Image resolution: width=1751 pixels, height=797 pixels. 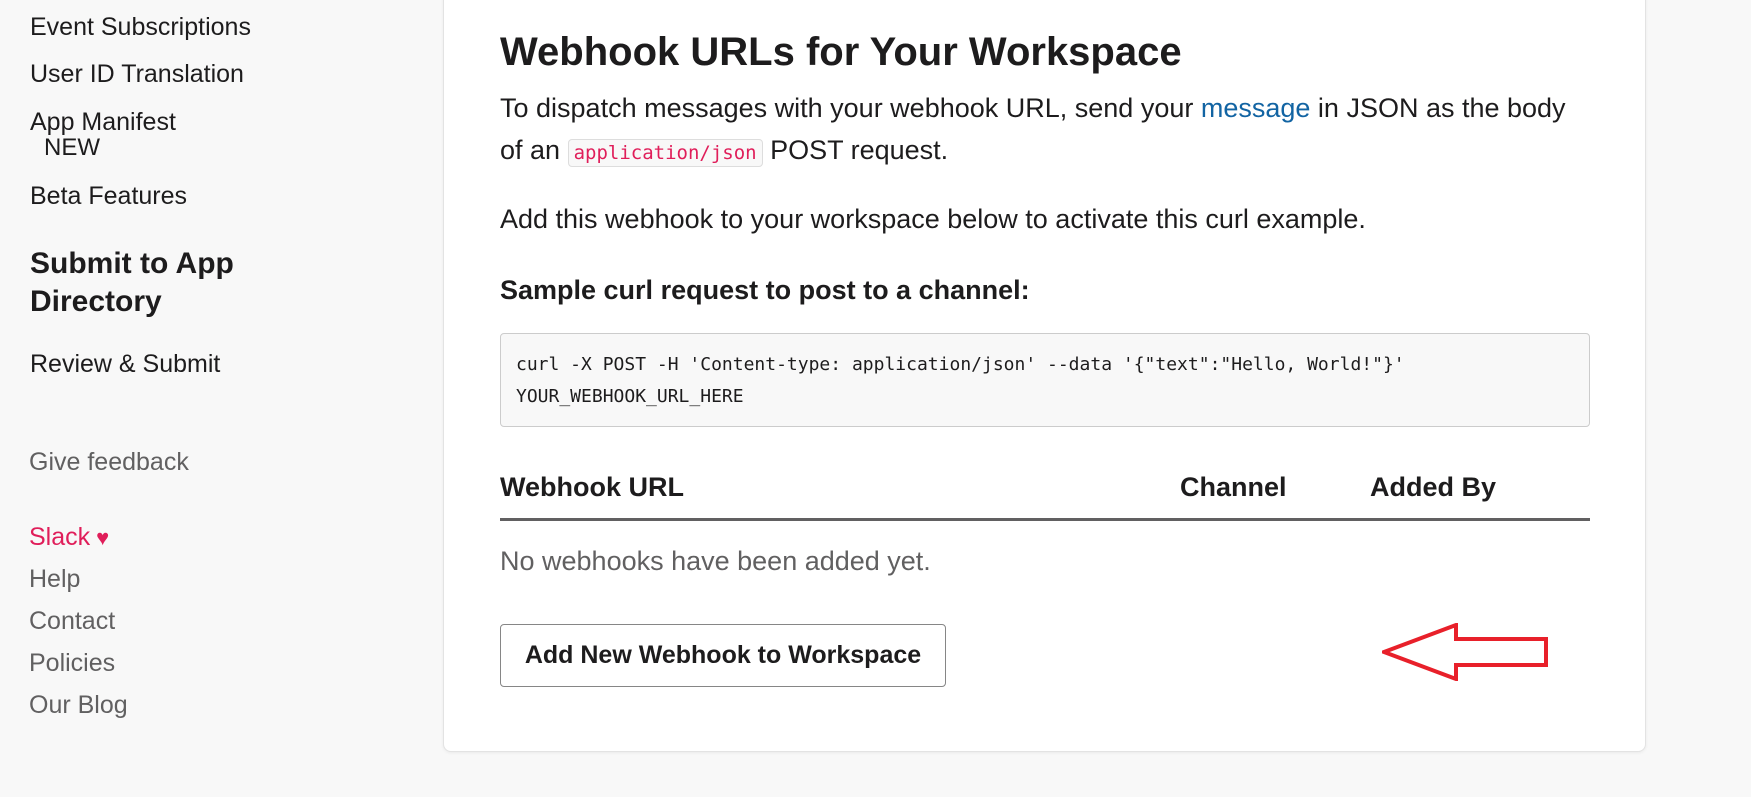 What do you see at coordinates (103, 537) in the screenshot?
I see `heart-icon: ♥` at bounding box center [103, 537].